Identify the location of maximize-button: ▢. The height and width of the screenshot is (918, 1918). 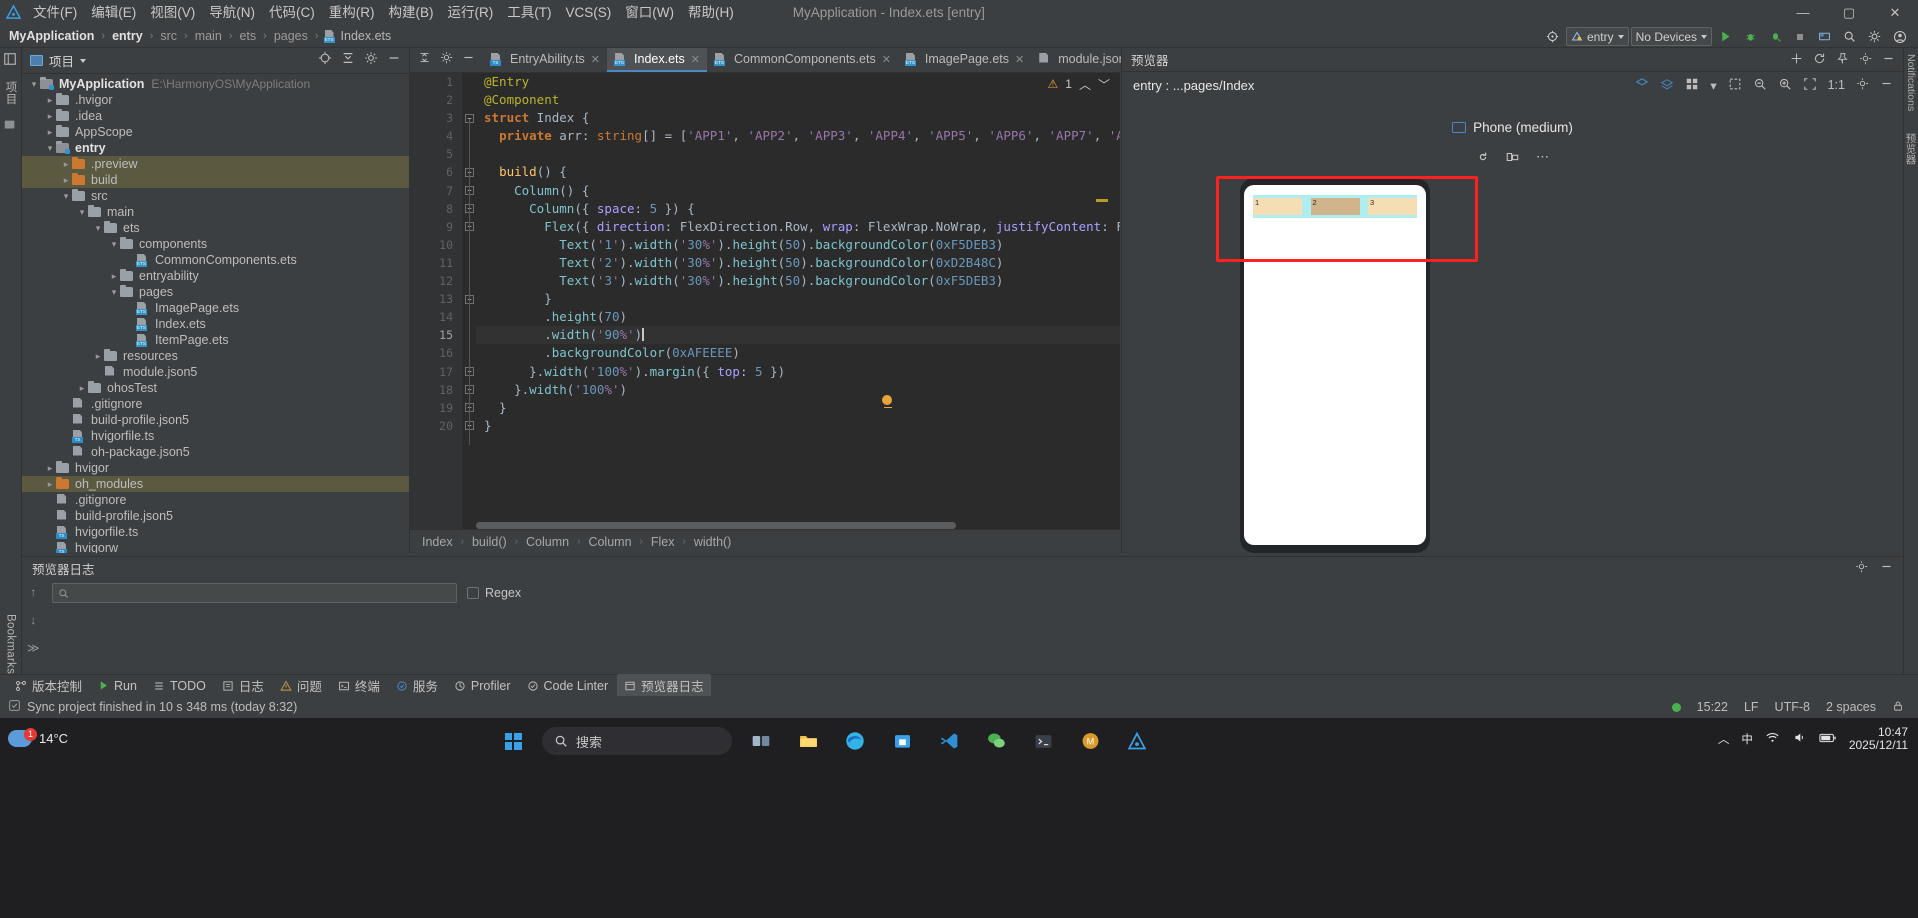
(1849, 12).